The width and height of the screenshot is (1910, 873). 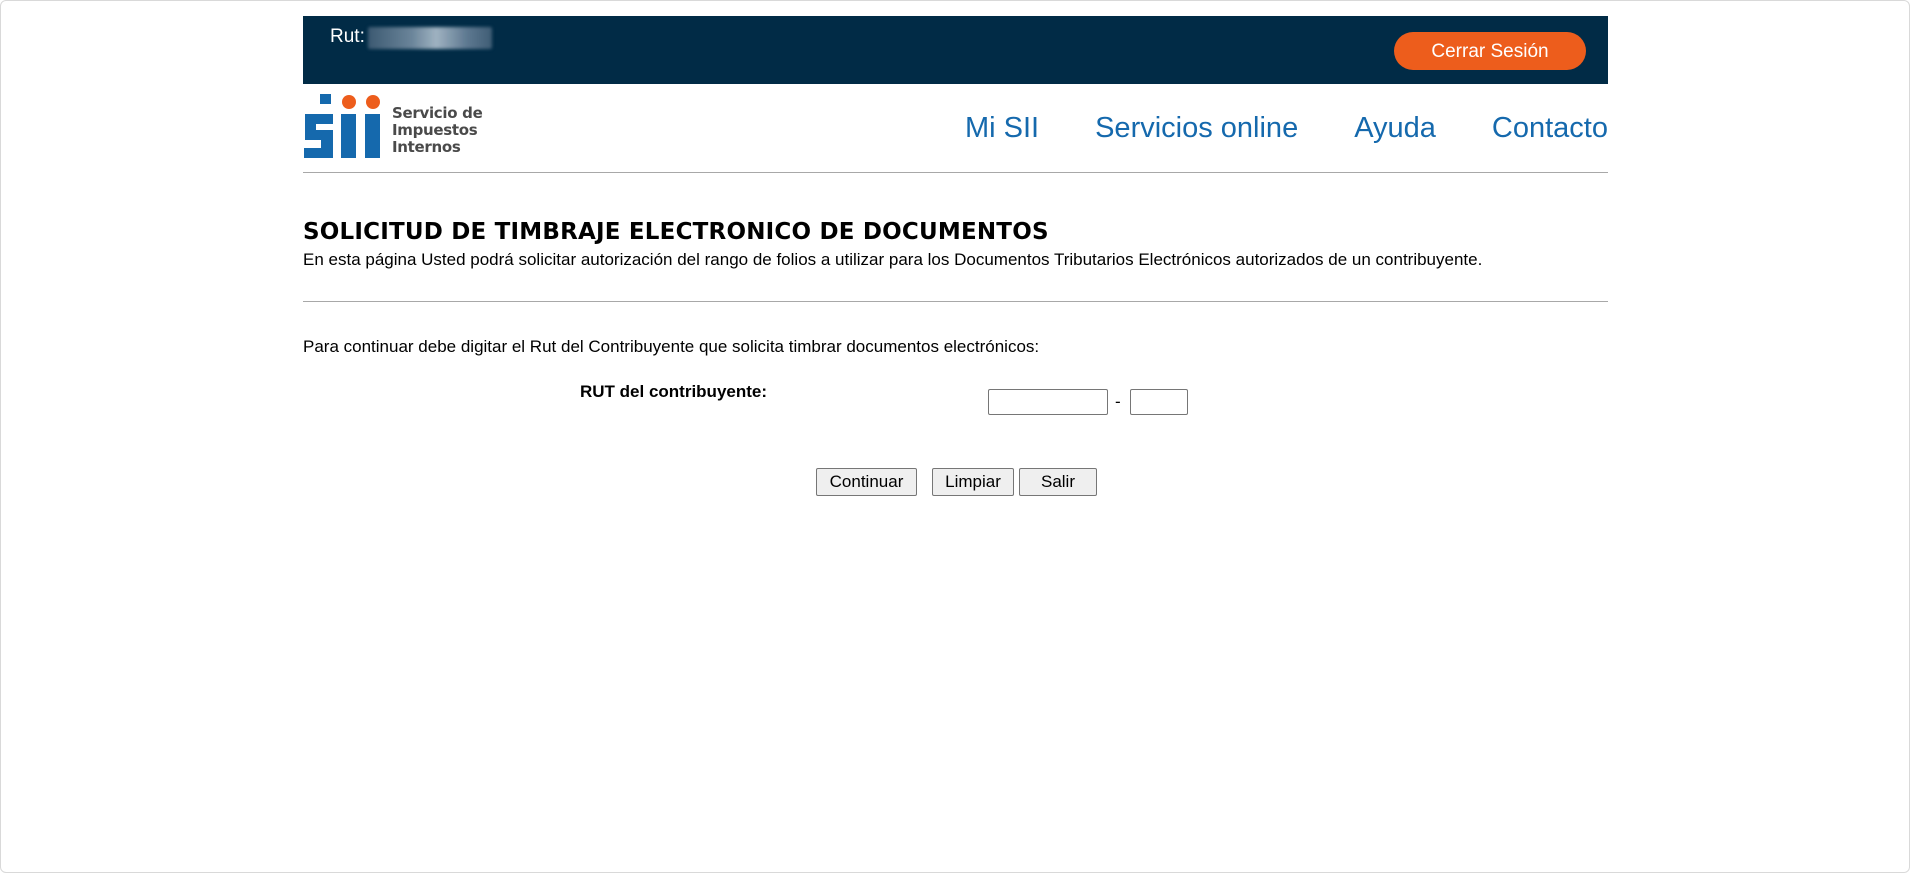 What do you see at coordinates (1048, 402) in the screenshot?
I see `rut-number-input` at bounding box center [1048, 402].